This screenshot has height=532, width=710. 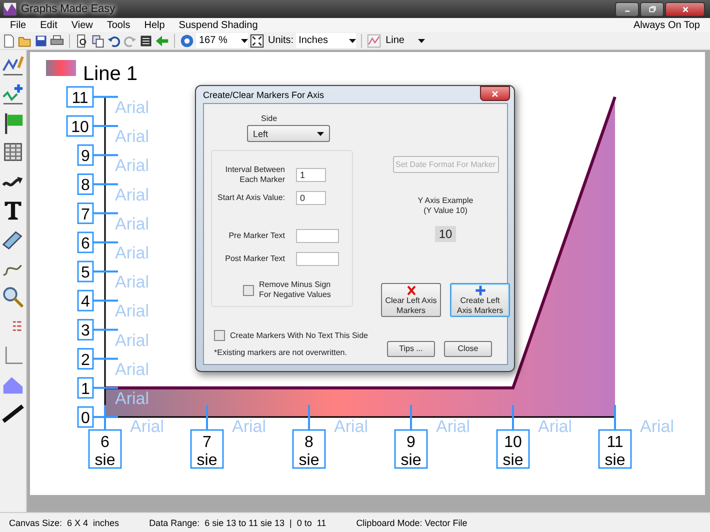 I want to click on y-tick-label: 11, so click(x=80, y=98).